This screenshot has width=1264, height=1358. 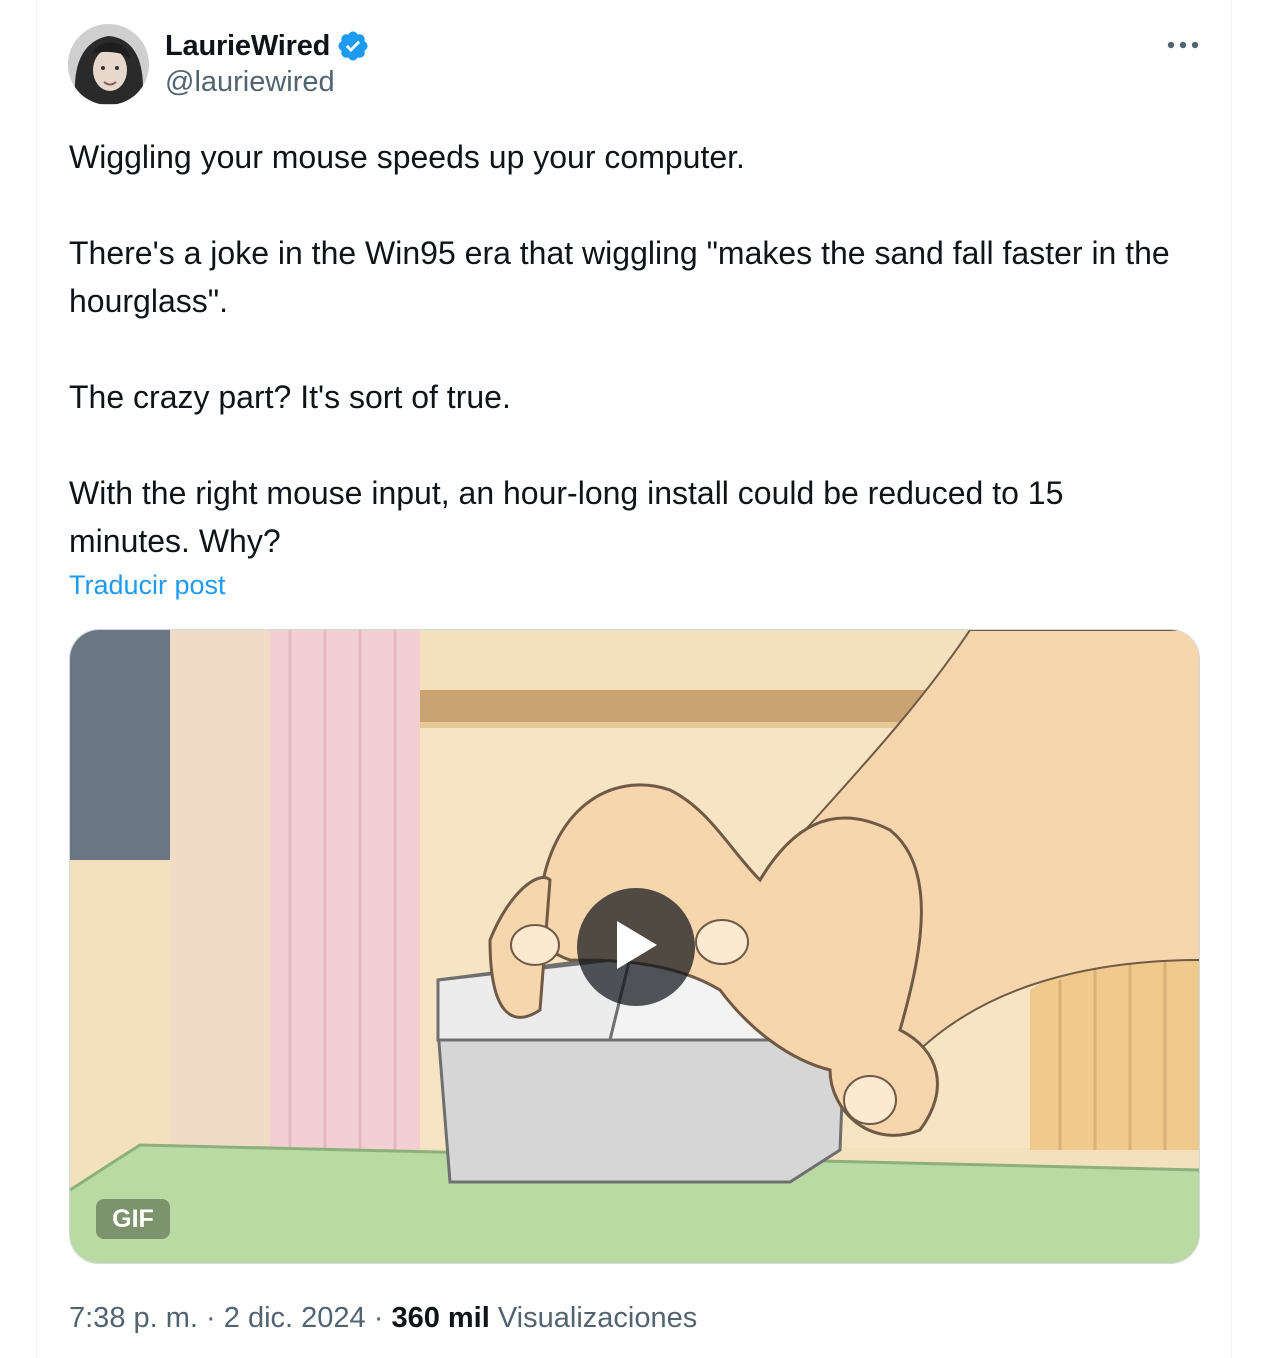 What do you see at coordinates (133, 1318) in the screenshot?
I see `tweet-time: 7:38 p. m.` at bounding box center [133, 1318].